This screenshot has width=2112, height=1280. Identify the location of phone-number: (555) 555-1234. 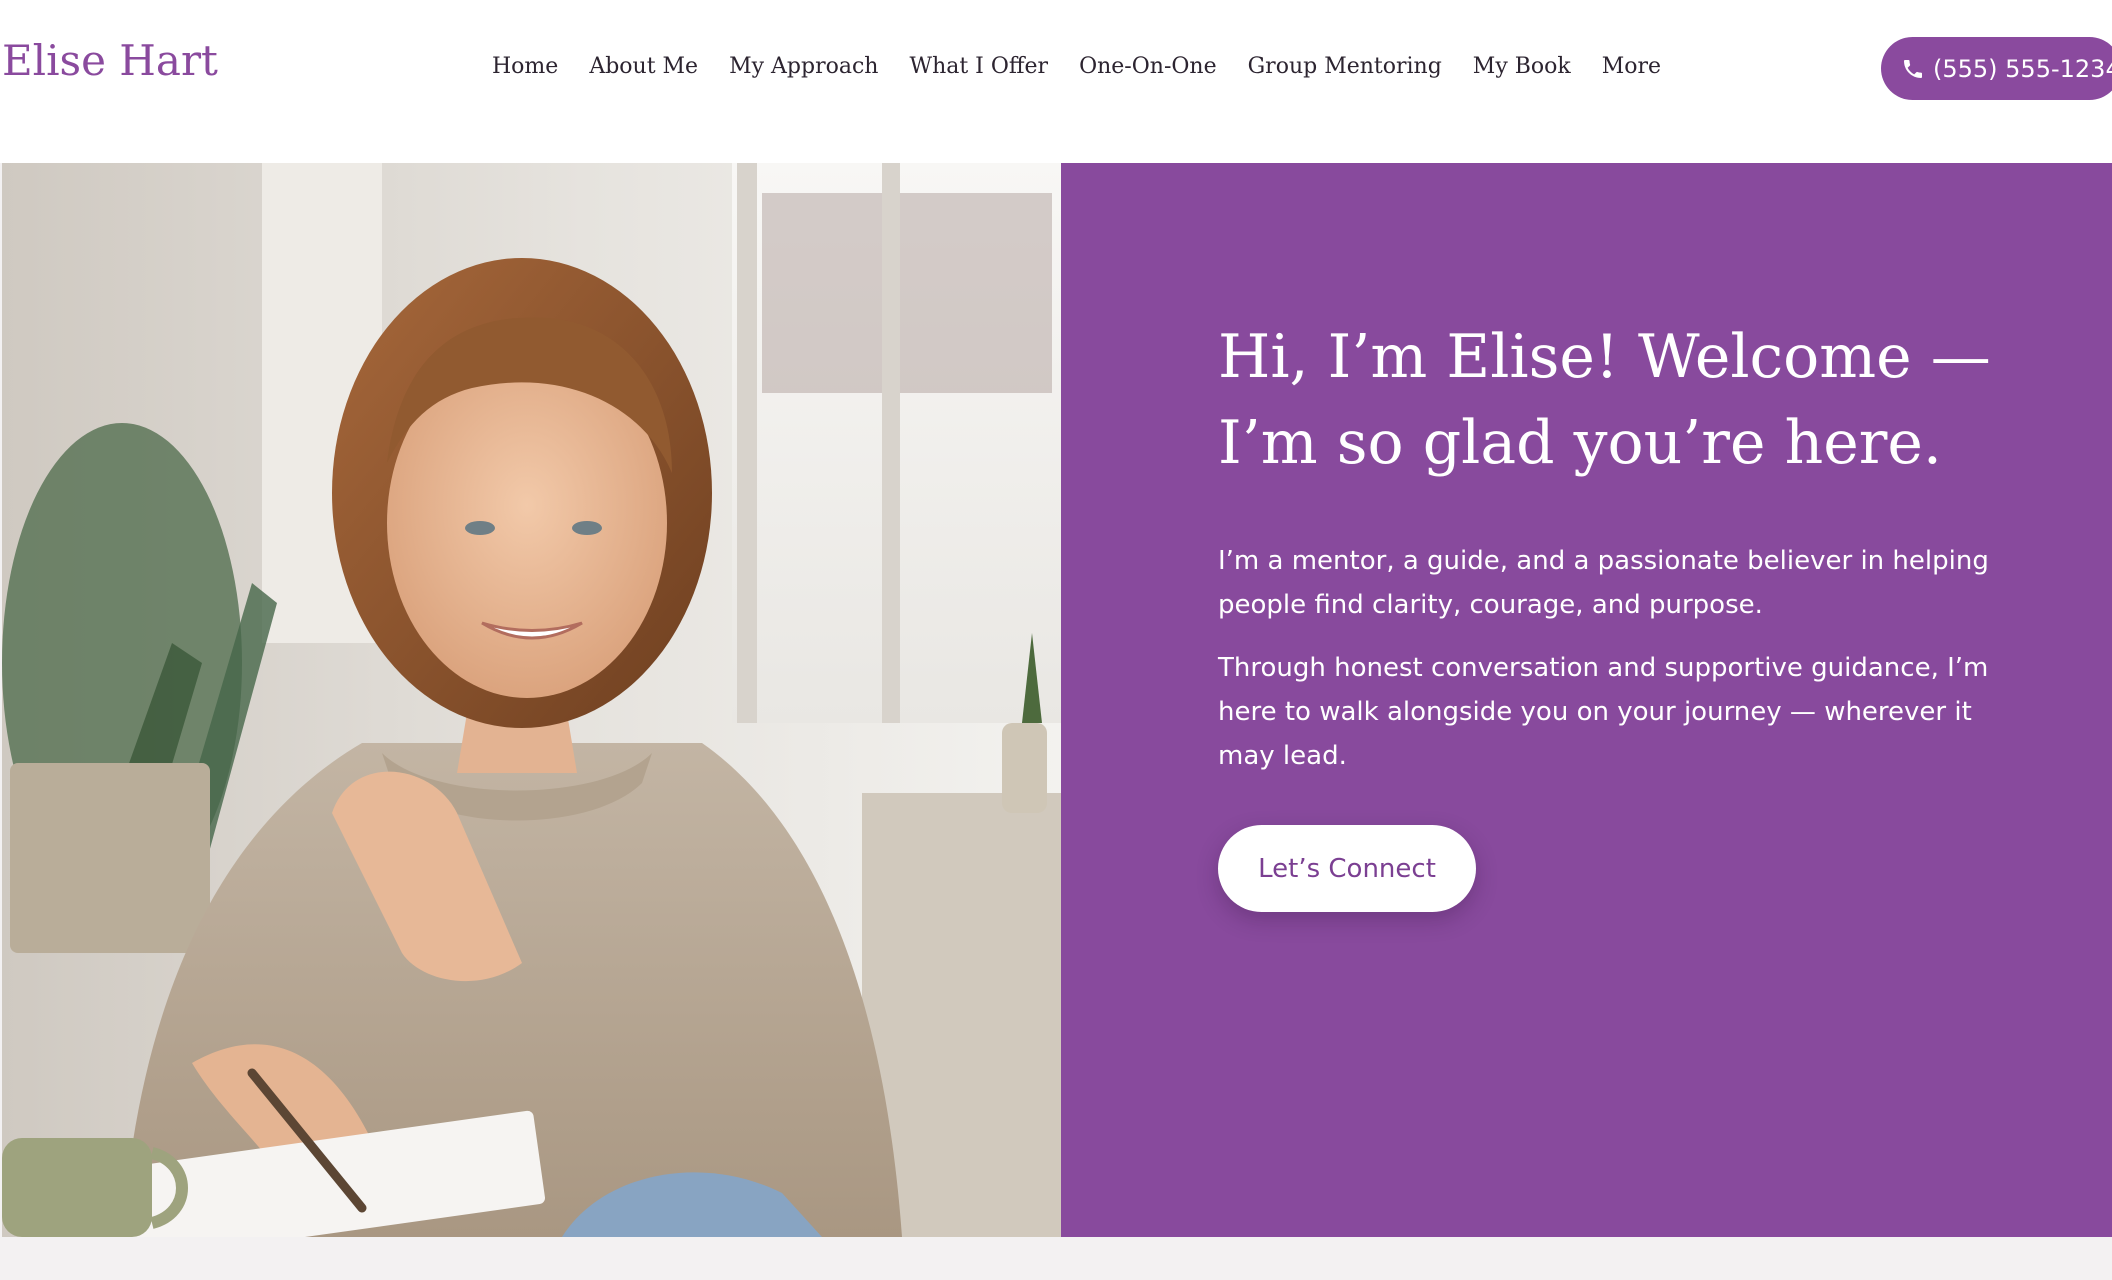
(2022, 68).